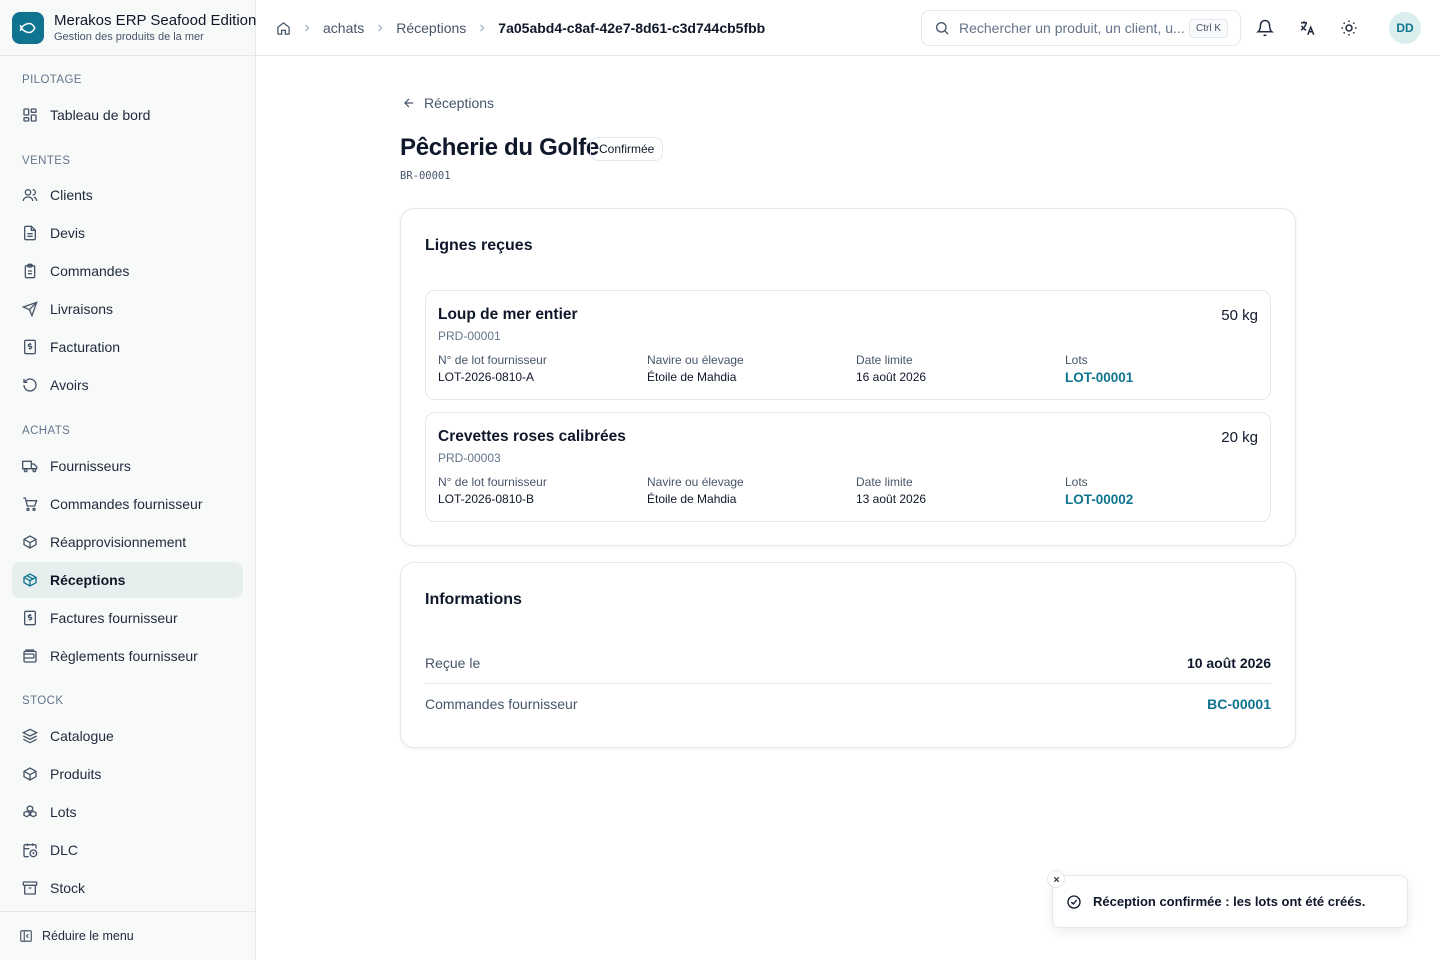  I want to click on back-label: Réceptions, so click(459, 103).